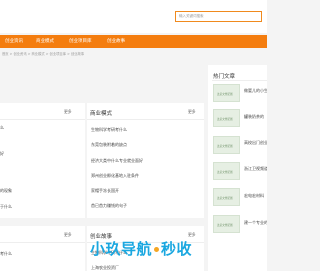 The image size is (320, 271). I want to click on nav-item-news: 创业资讯, so click(14, 41).